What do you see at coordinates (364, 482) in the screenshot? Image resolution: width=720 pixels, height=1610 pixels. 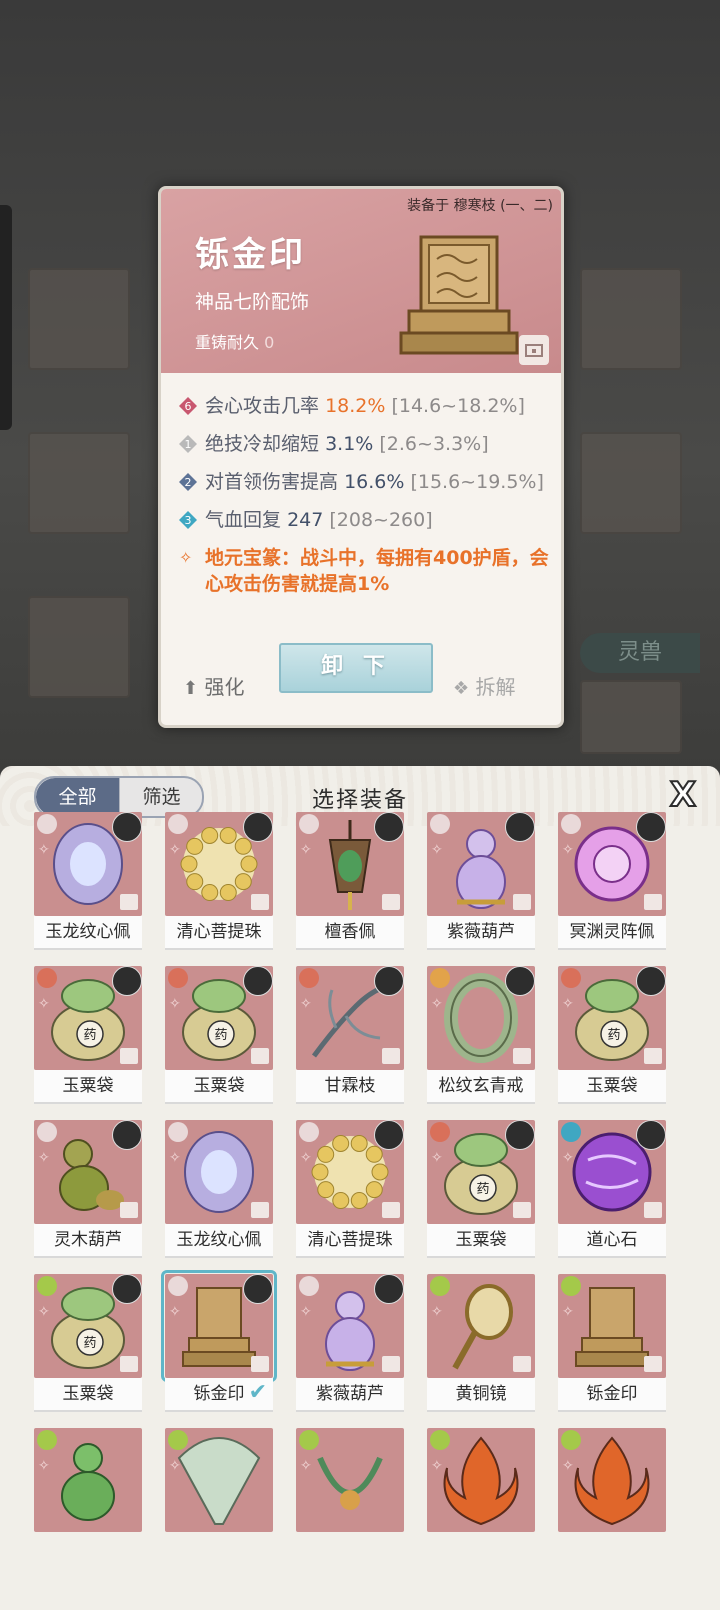 I see `stat-row: 2 对首领伤害提高 16.6% [15.6~19.5%]` at bounding box center [364, 482].